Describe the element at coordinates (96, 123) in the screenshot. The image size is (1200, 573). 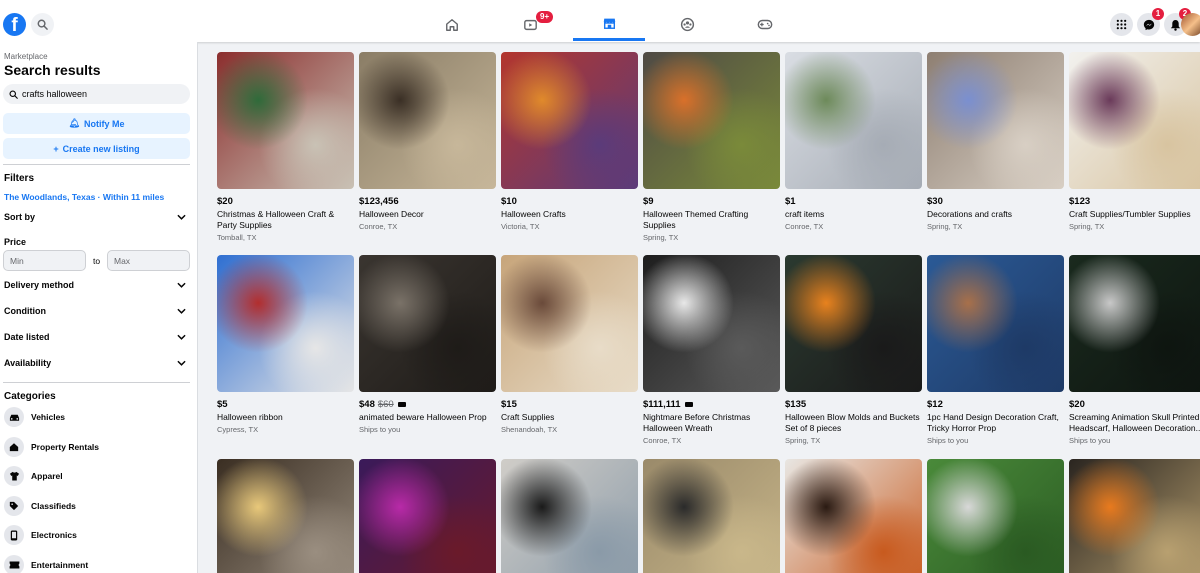
I see `notify-me-button: 🔔︎ Notify Me` at that location.